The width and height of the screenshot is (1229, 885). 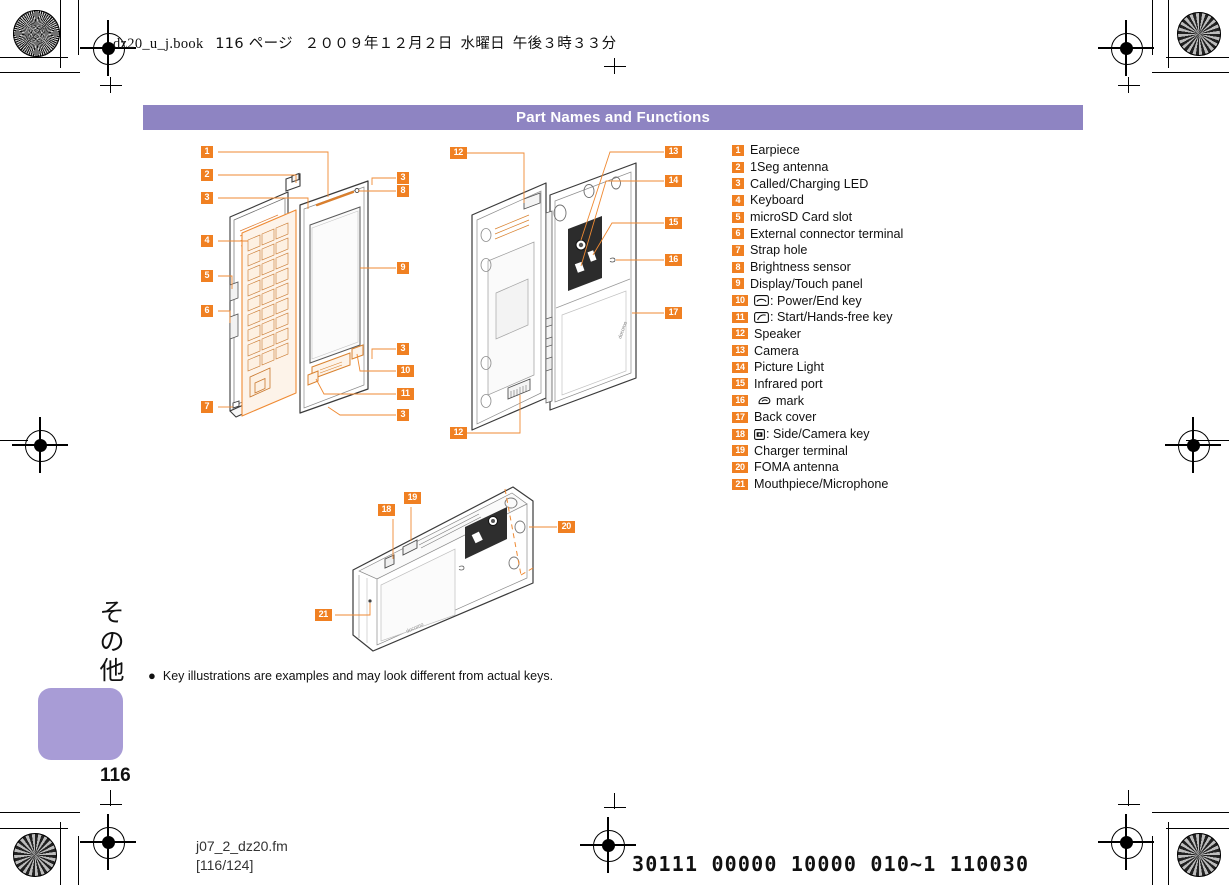 What do you see at coordinates (777, 200) in the screenshot?
I see `legend-label-4: Keyboard` at bounding box center [777, 200].